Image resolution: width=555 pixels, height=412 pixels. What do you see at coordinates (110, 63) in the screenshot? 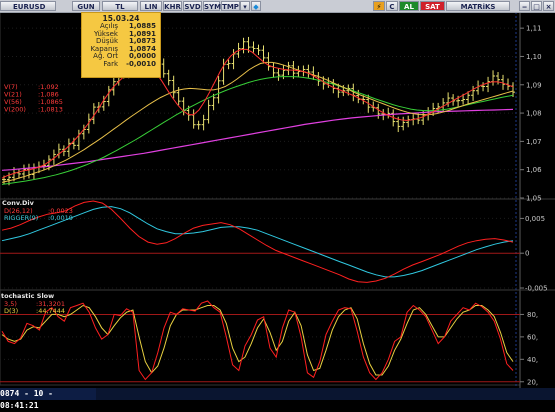
I see `tooltip-label: Fark` at bounding box center [110, 63].